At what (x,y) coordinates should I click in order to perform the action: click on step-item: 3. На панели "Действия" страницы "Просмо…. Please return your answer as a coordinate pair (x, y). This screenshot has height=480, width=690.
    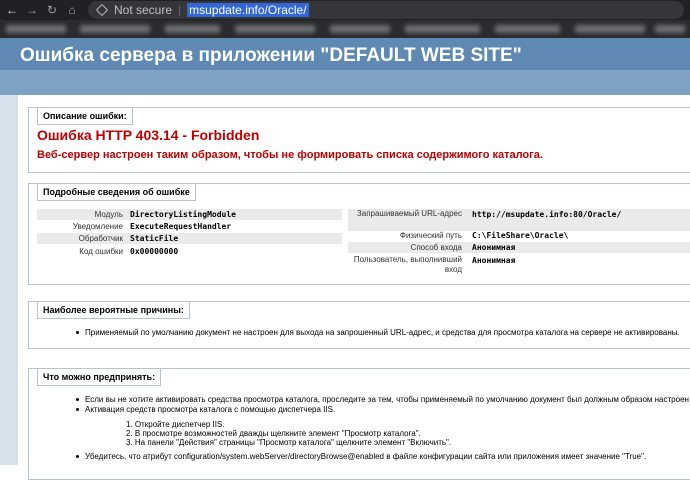
    Looking at the image, I should click on (289, 442).